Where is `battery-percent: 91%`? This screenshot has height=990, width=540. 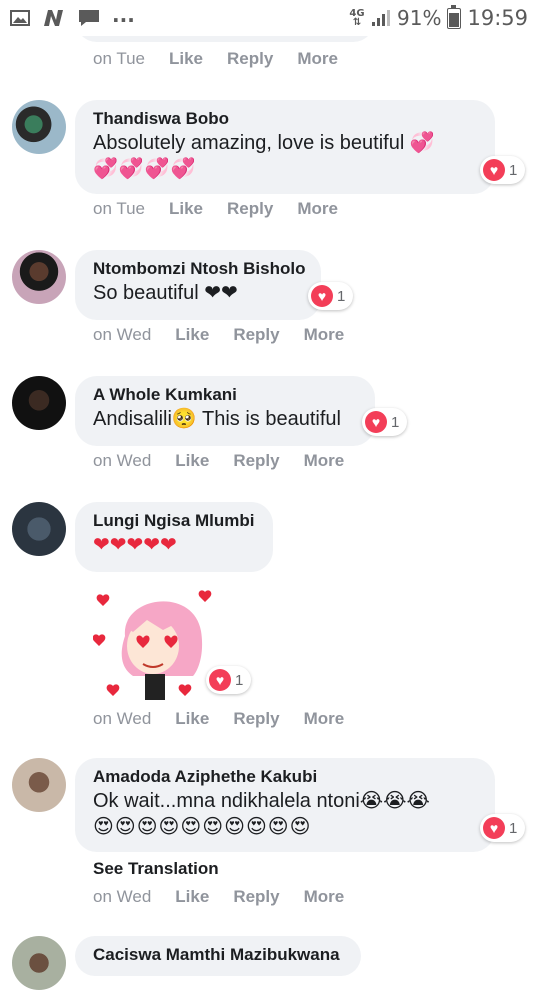
battery-percent: 91% is located at coordinates (419, 18).